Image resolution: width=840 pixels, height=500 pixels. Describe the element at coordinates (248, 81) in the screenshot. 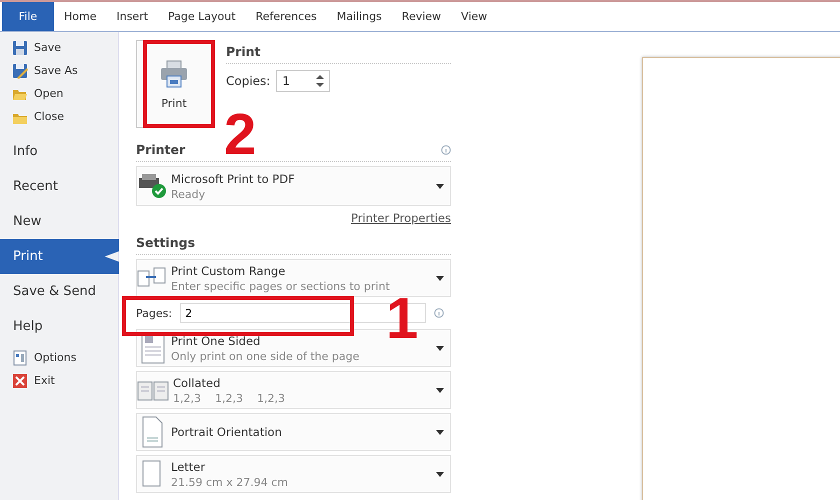

I see `copies-label: Copies:` at that location.